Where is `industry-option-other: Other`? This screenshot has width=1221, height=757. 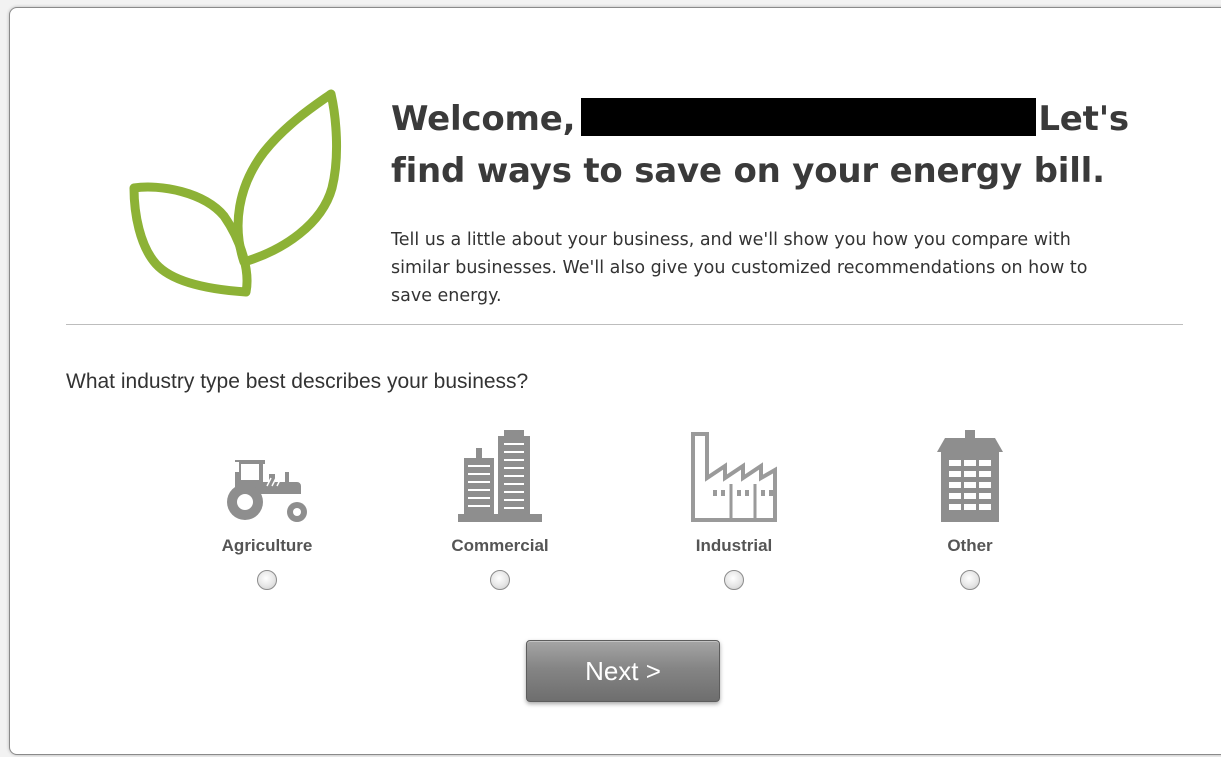 industry-option-other: Other is located at coordinates (970, 508).